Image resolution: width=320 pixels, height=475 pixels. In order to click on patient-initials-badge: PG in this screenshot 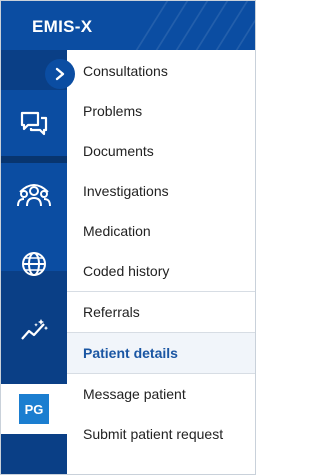, I will do `click(34, 409)`.